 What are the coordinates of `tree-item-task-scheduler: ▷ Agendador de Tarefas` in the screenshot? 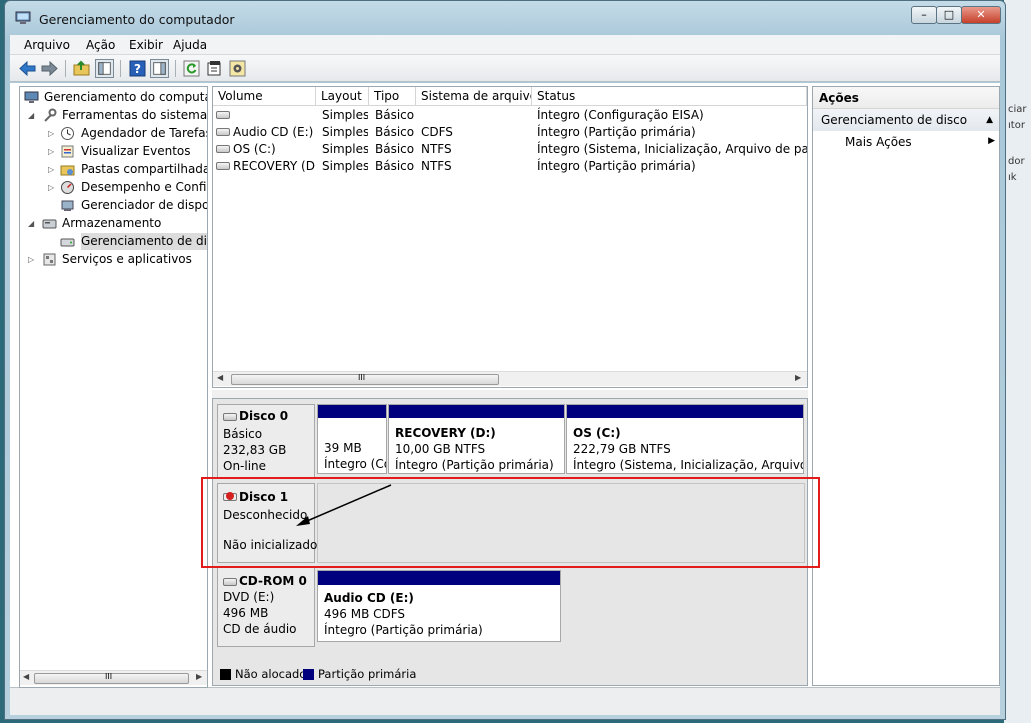 It's located at (114, 133).